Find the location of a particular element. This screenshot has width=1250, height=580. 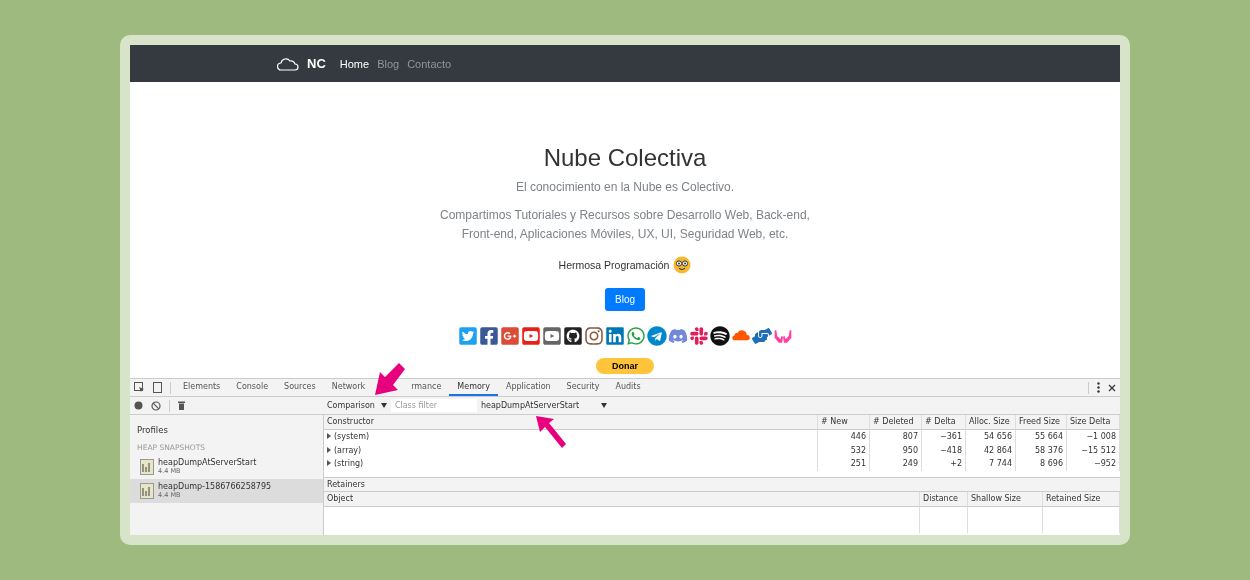

telegram-icon is located at coordinates (656, 336).